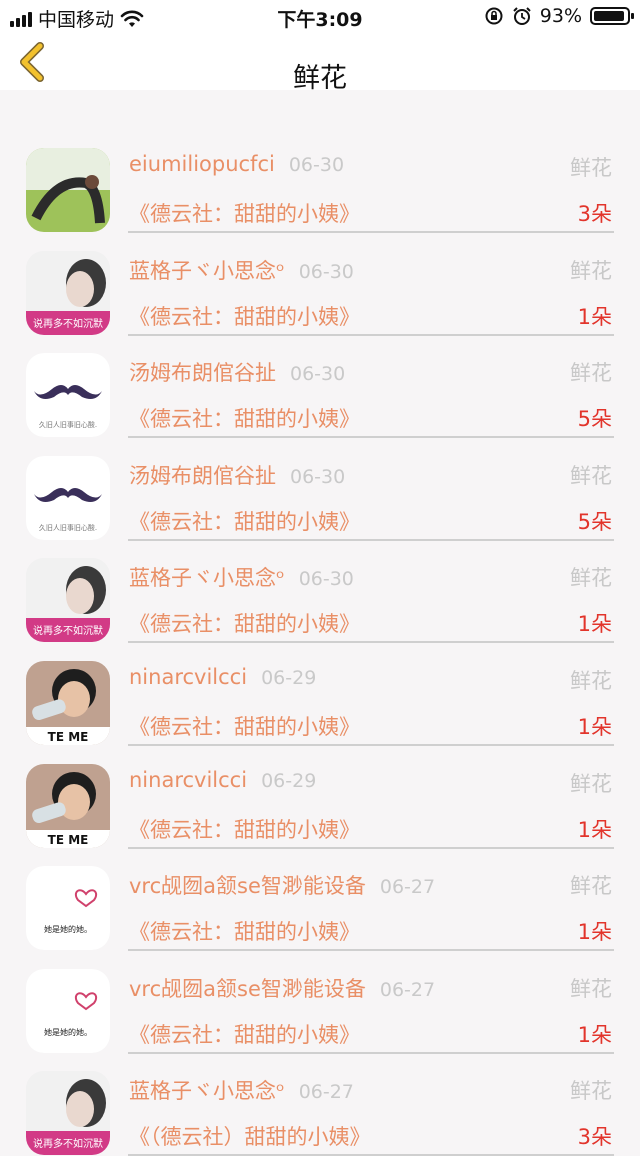 This screenshot has height=1156, width=640. I want to click on list-item: 说再多不如沉默 蓝格子ヾ小思念ᵒ 06-27 鲜花 《（德云社）甜甜的小姨》 3朵, so click(320, 1104).